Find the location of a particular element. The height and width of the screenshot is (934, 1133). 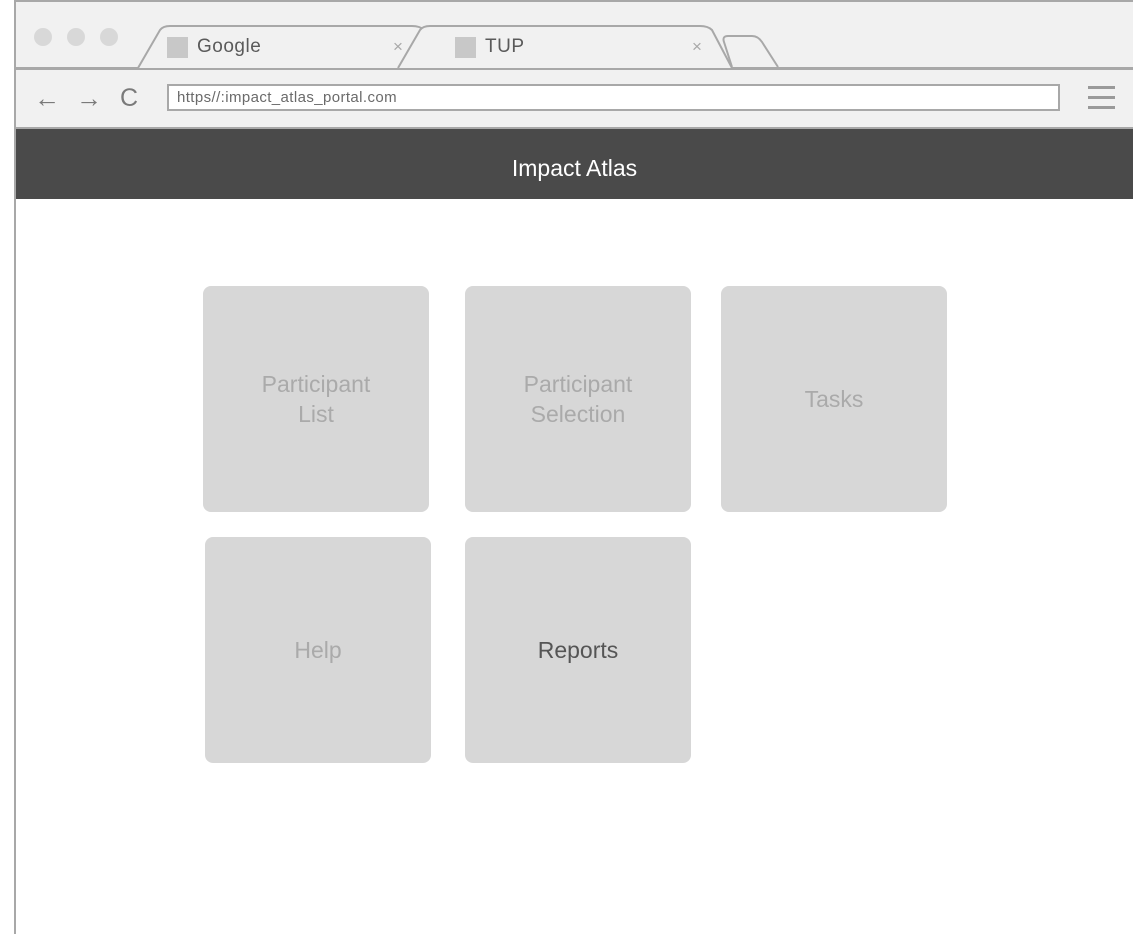

hamburger-menu-icon is located at coordinates (1101, 98).